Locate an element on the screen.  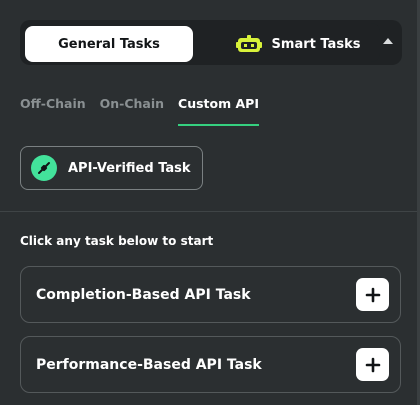
tab-custom-api: Custom API is located at coordinates (218, 111).